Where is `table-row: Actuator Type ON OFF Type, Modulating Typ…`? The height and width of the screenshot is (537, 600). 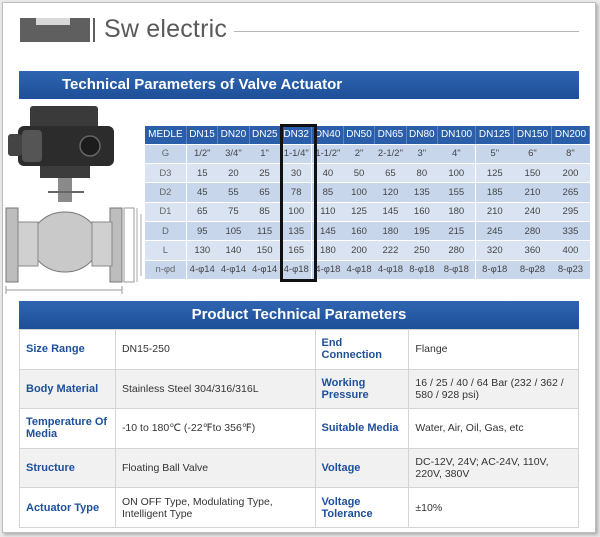 table-row: Actuator Type ON OFF Type, Modulating Typ… is located at coordinates (299, 507).